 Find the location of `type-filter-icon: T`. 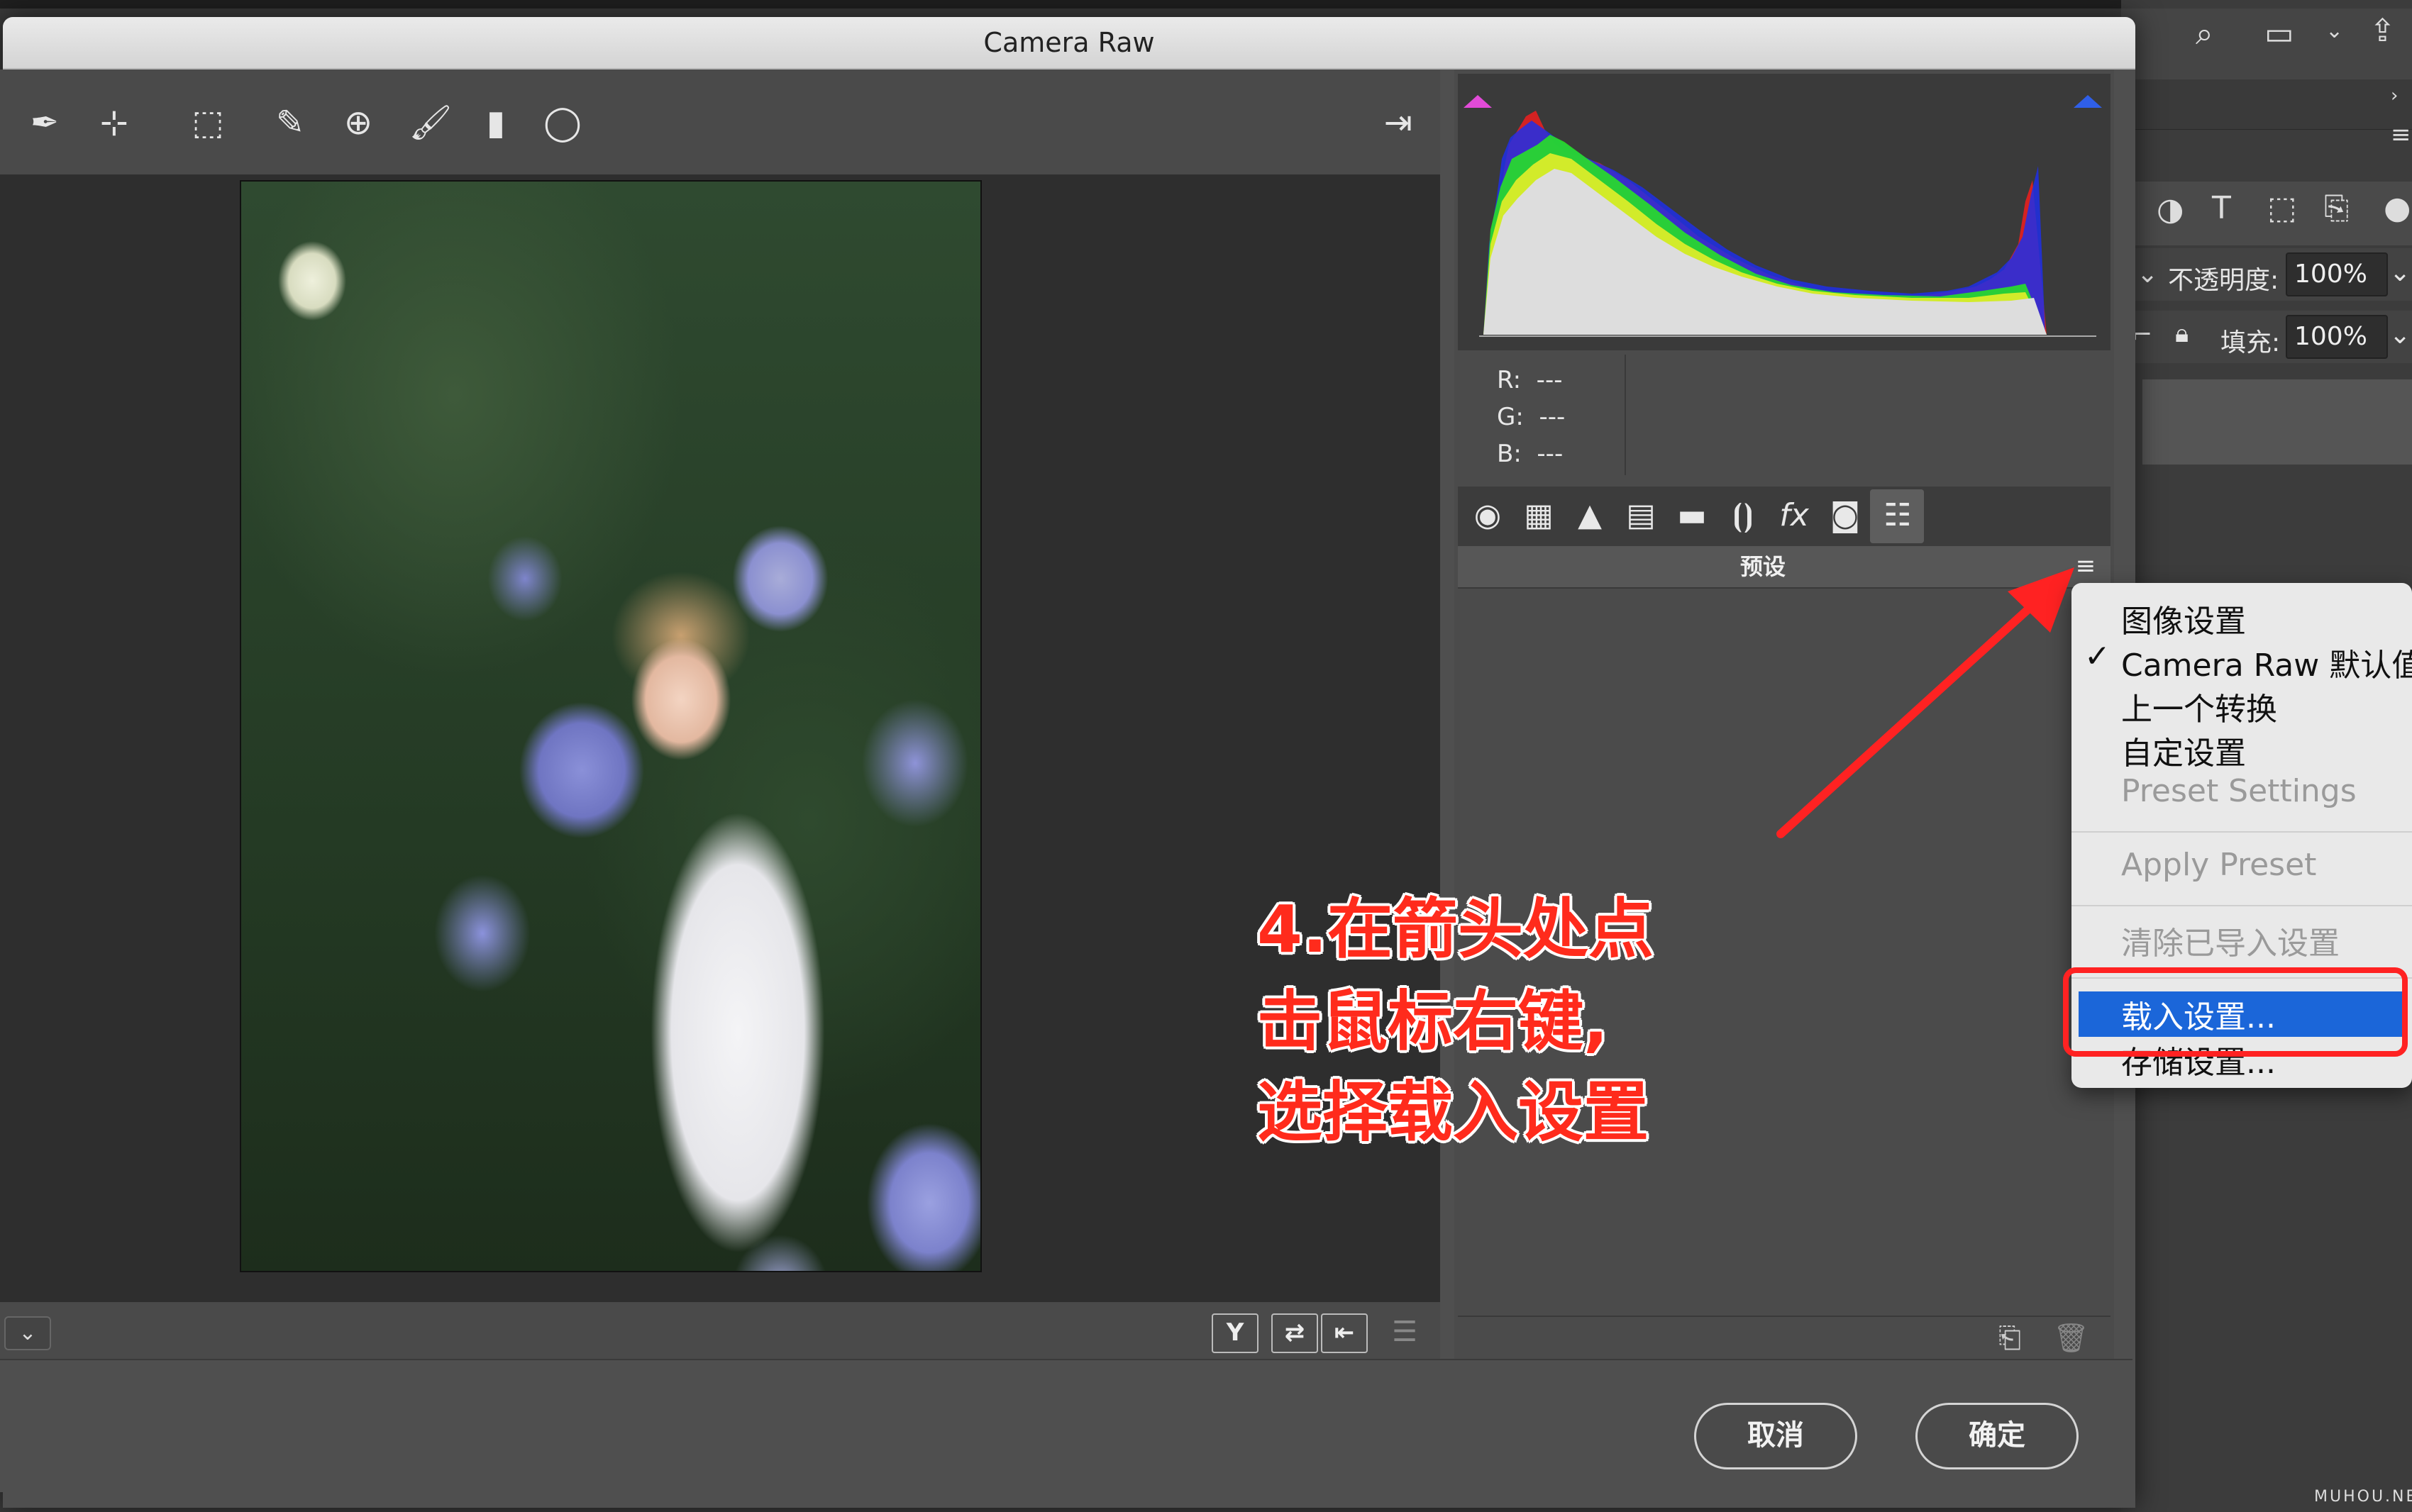

type-filter-icon: T is located at coordinates (2221, 208).